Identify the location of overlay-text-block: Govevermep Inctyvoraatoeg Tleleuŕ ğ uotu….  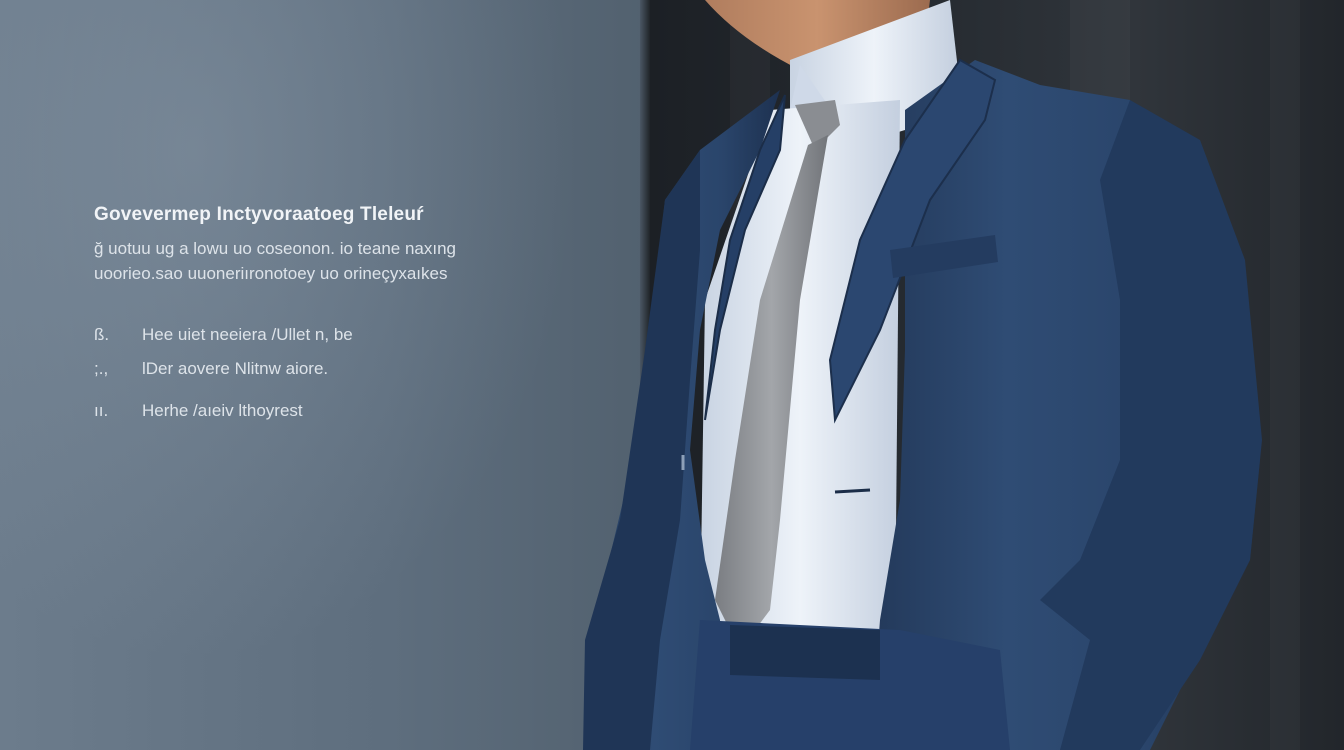
(354, 316).